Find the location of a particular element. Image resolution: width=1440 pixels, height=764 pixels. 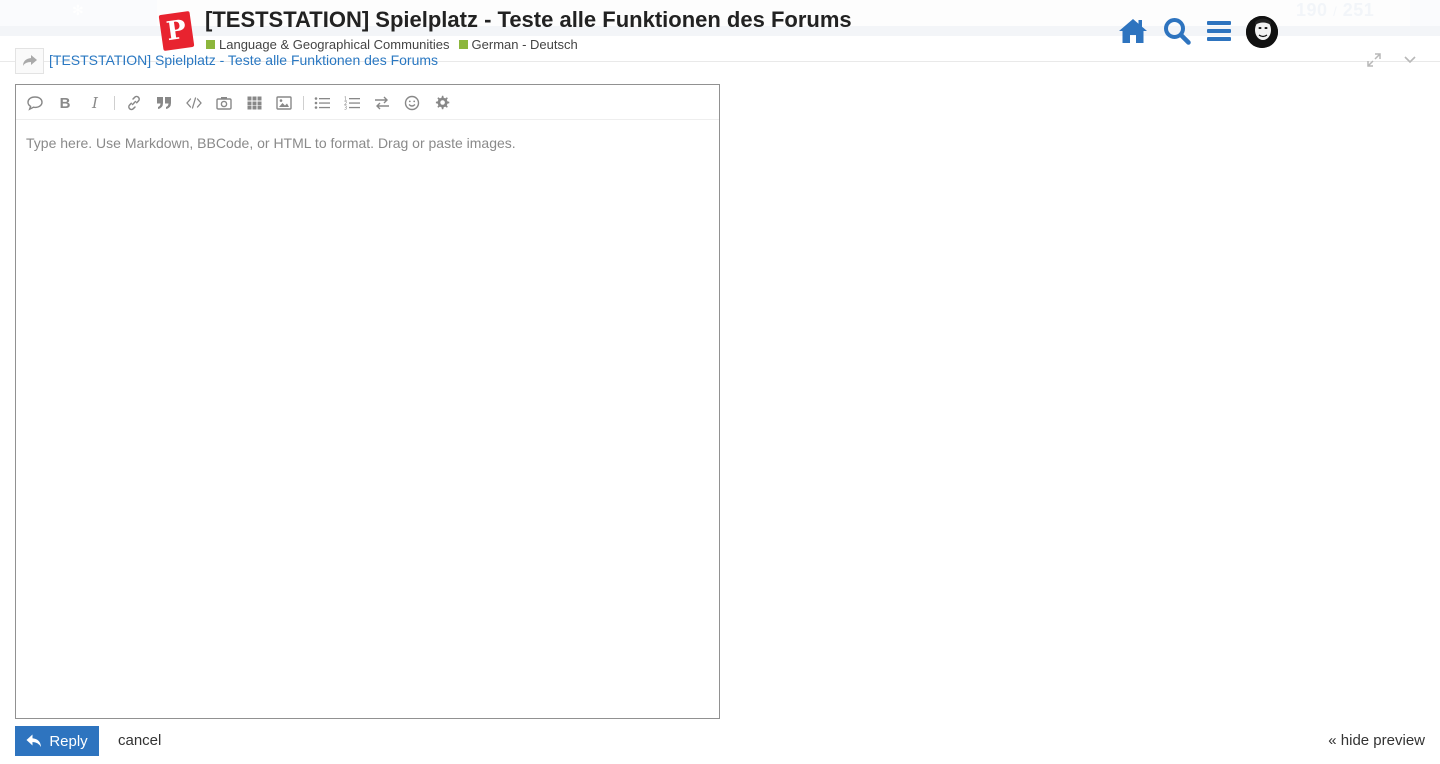

cancel-link: cancel is located at coordinates (139, 740).